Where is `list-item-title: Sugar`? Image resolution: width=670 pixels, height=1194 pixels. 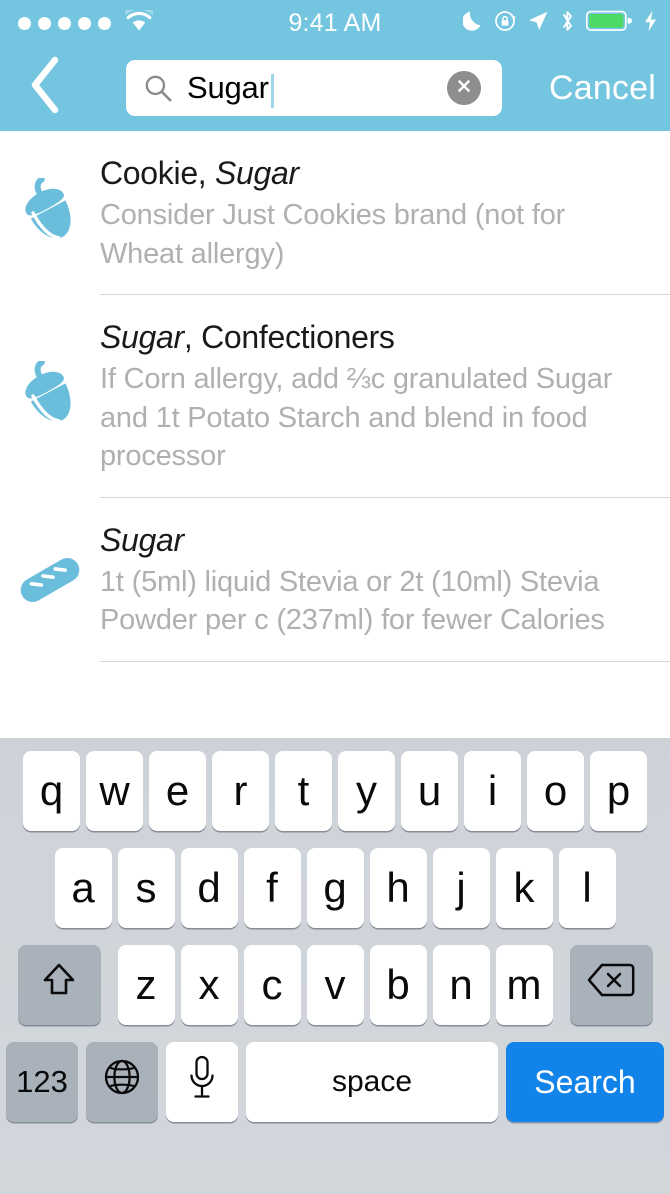 list-item-title: Sugar is located at coordinates (374, 540).